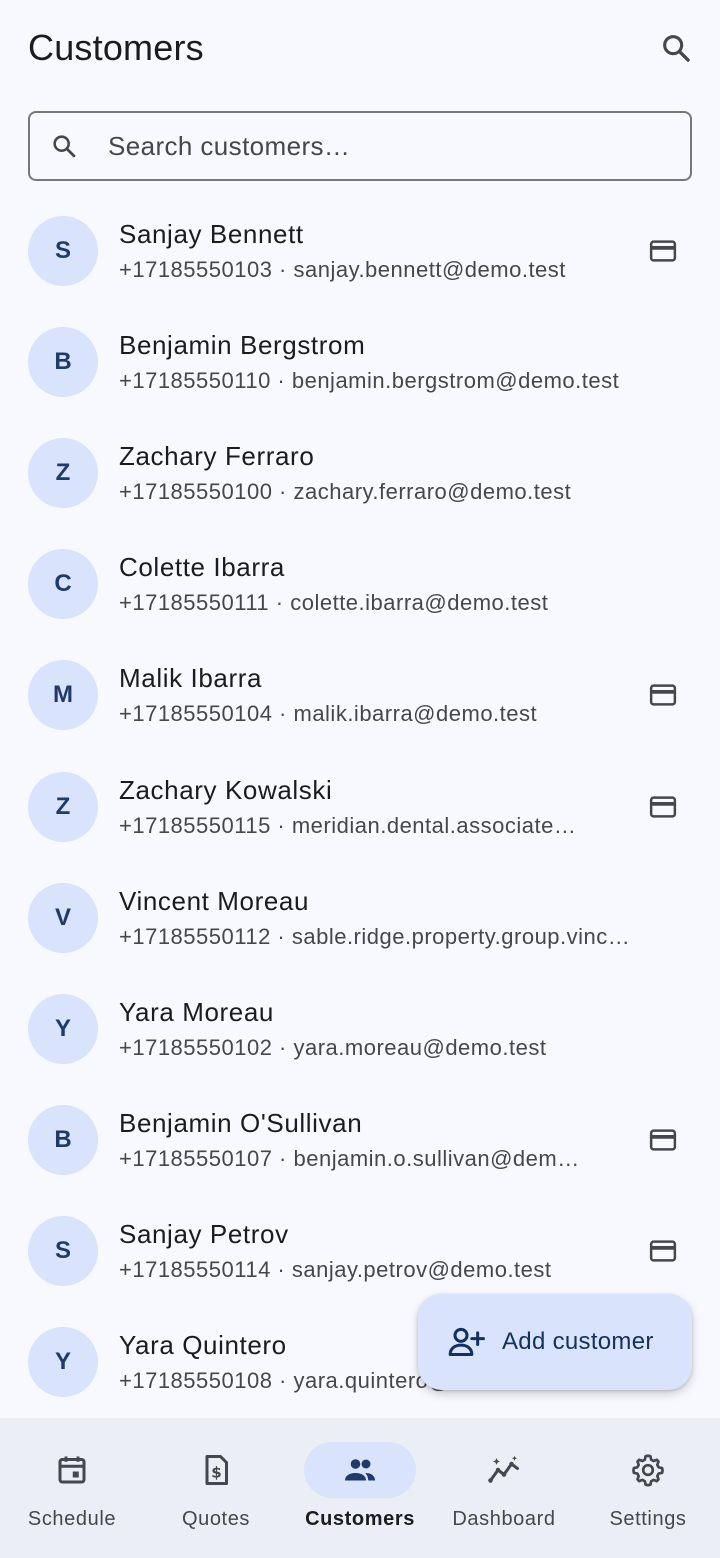  What do you see at coordinates (241, 1123) in the screenshot?
I see `customer-name: Benjamin O'Sullivan` at bounding box center [241, 1123].